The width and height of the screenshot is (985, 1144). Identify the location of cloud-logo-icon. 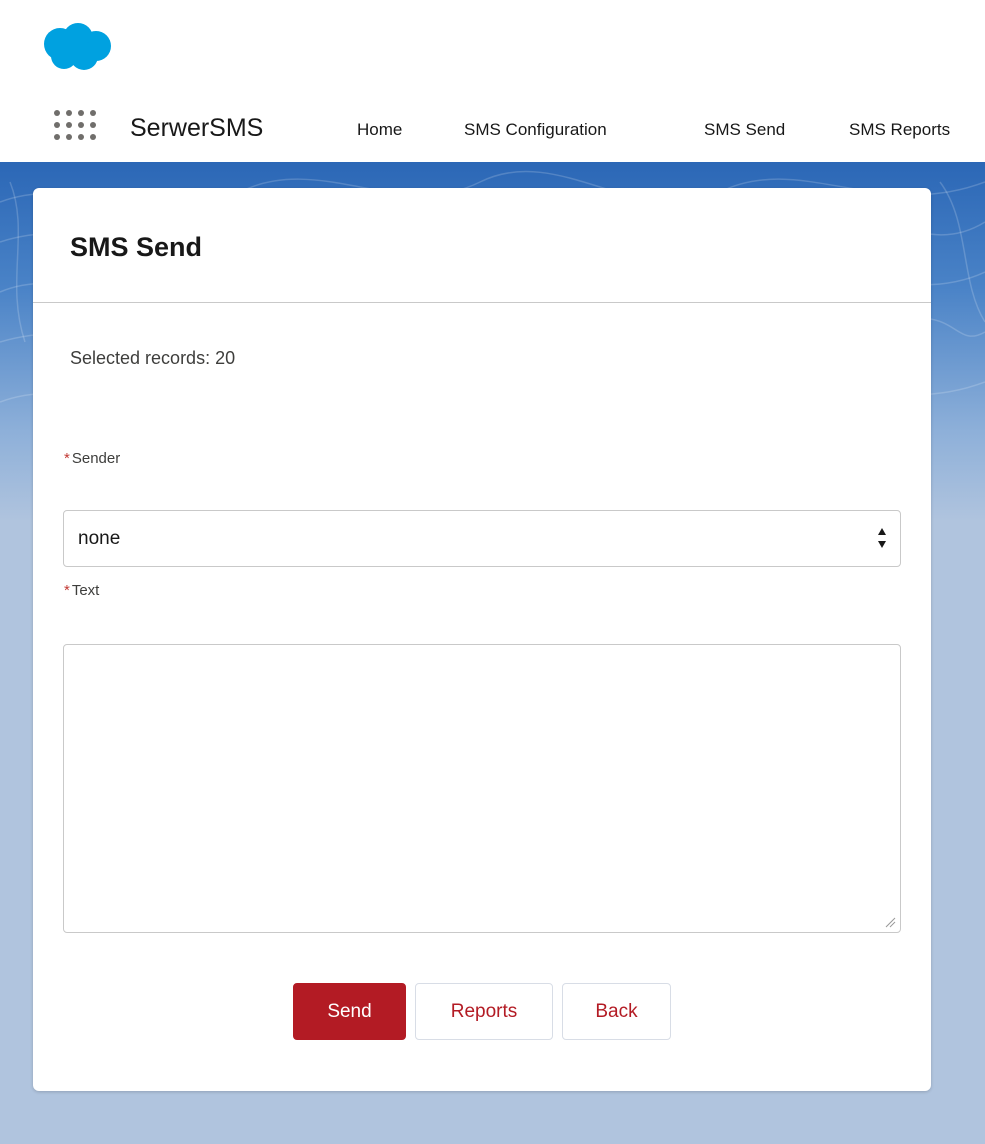
(77, 46).